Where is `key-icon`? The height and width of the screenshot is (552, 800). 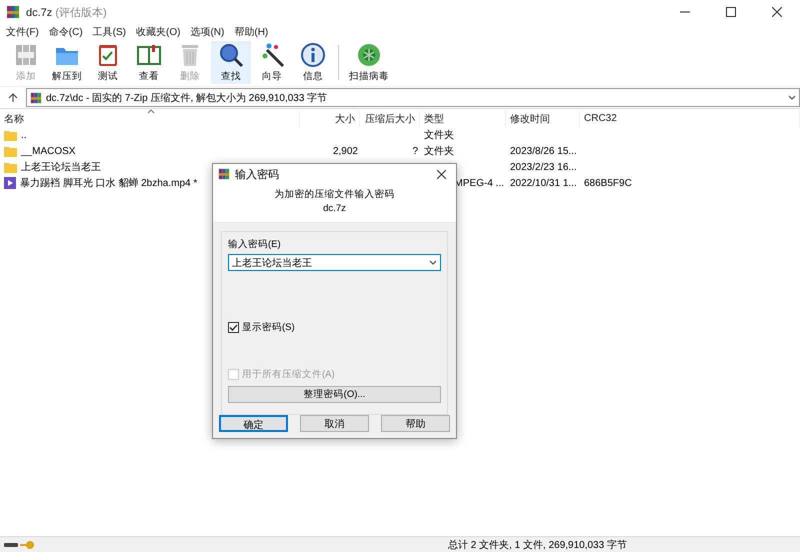
key-icon is located at coordinates (27, 545).